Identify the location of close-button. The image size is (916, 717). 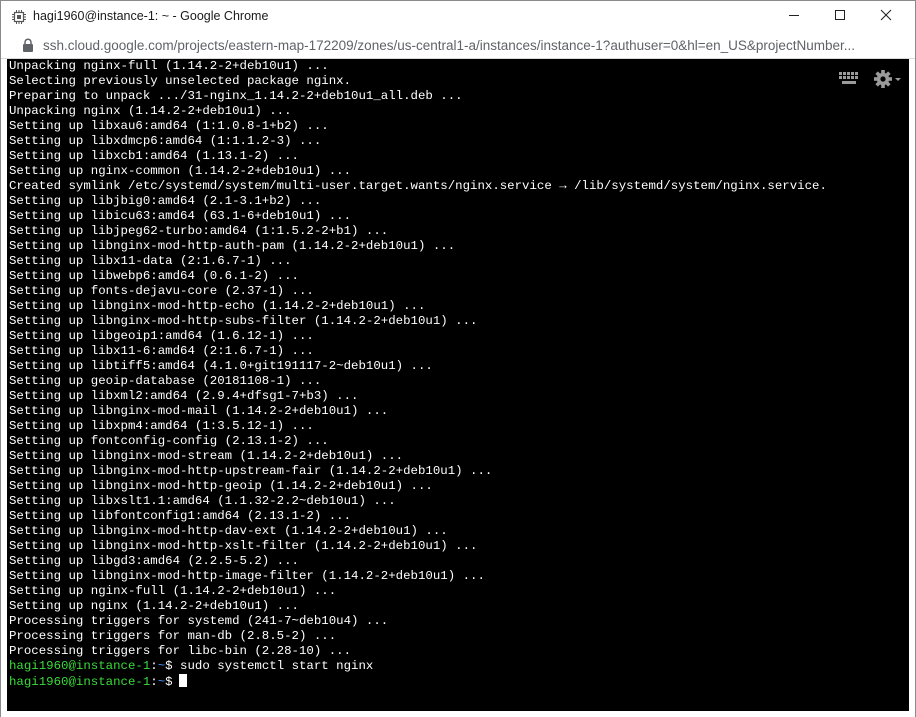
(886, 17).